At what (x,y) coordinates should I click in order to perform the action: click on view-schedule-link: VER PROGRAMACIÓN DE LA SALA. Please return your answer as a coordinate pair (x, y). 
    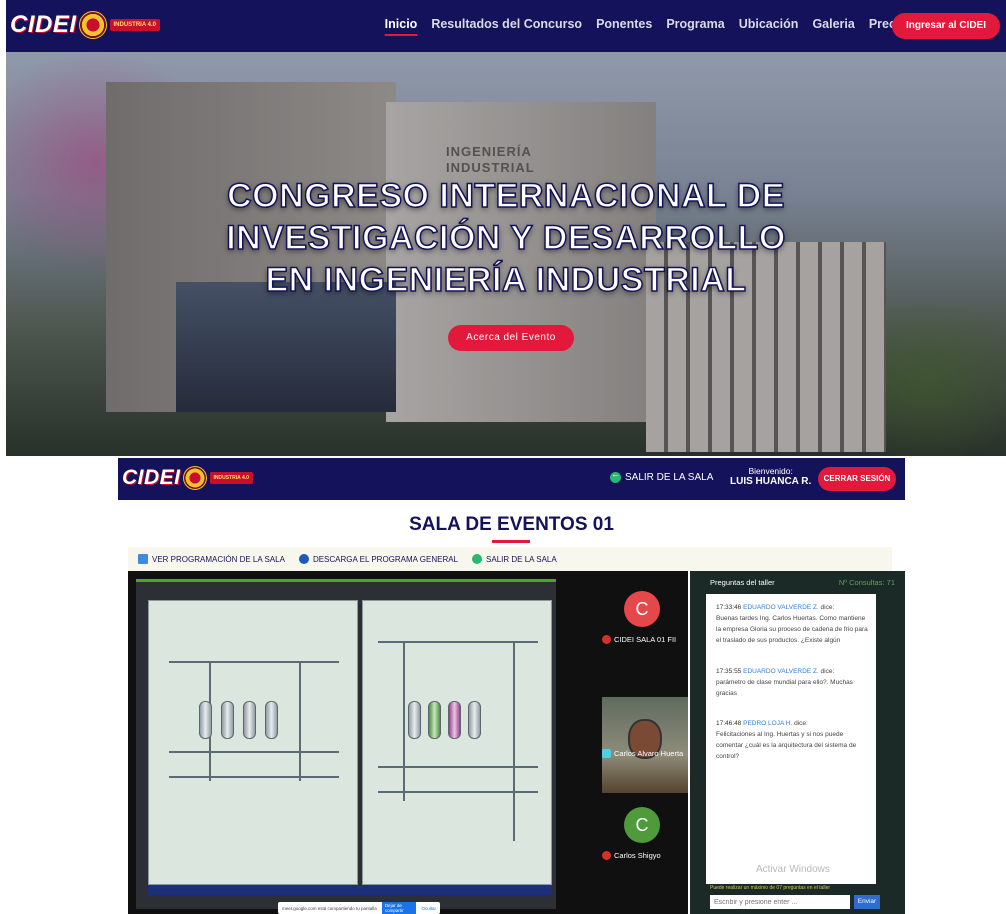
    Looking at the image, I should click on (211, 559).